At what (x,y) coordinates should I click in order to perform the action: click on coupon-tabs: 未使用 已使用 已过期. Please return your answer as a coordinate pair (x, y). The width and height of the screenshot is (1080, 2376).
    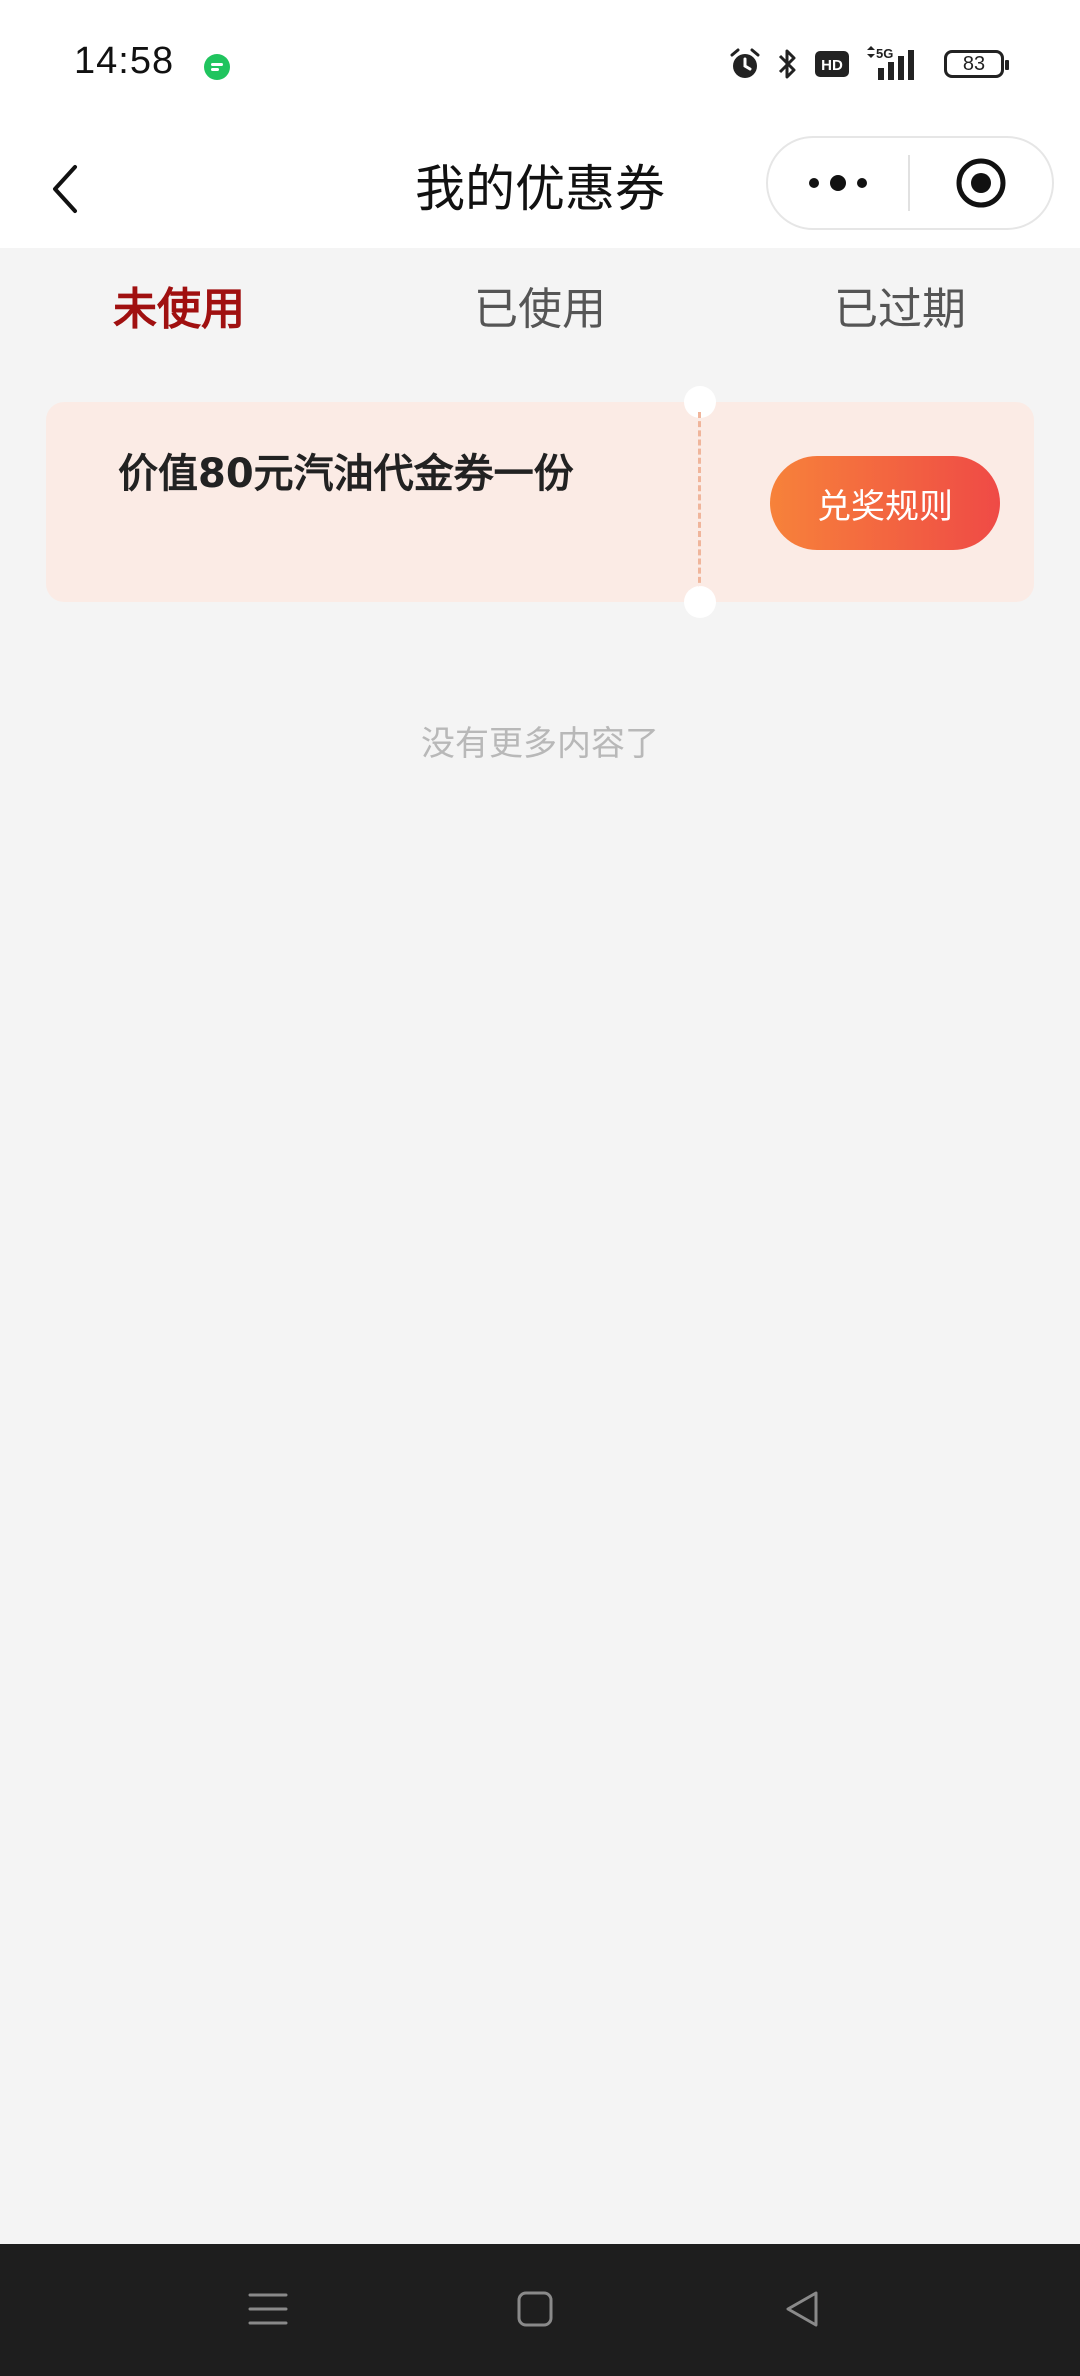
    Looking at the image, I should click on (540, 313).